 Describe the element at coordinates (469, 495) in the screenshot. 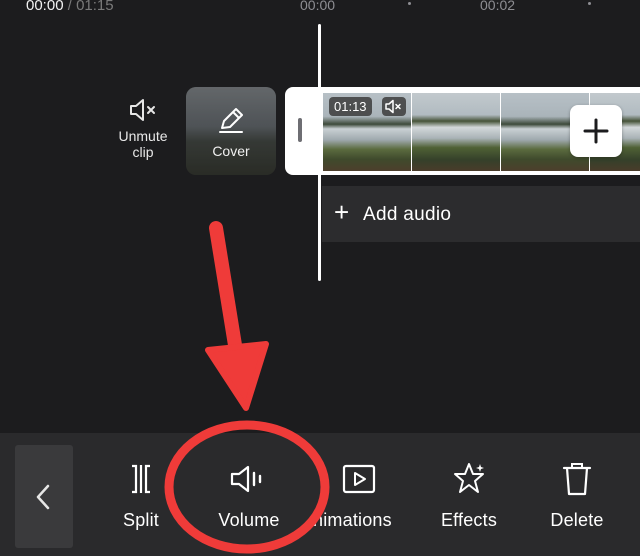

I see `effects-button: Effects` at that location.